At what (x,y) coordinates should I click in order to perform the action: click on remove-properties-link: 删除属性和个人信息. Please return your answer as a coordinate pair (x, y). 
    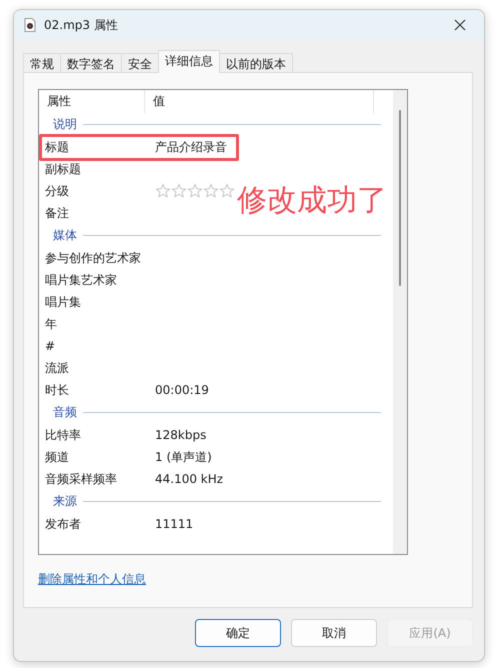
    Looking at the image, I should click on (92, 579).